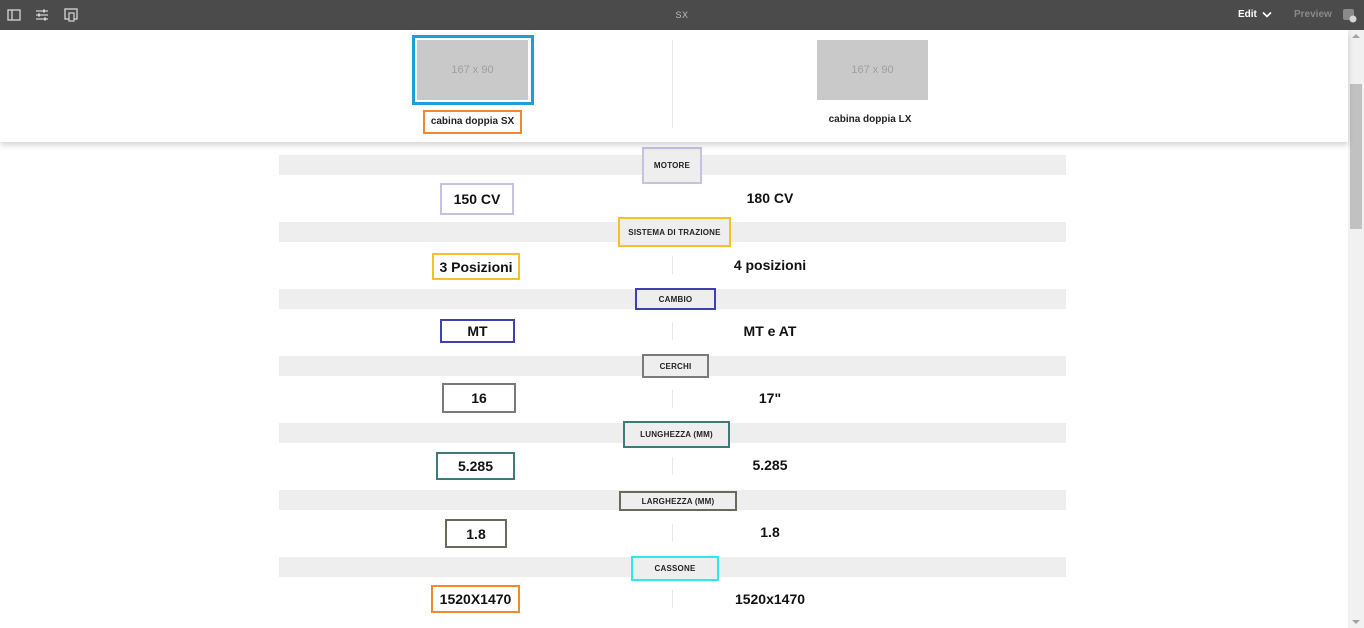 The image size is (1364, 628). I want to click on column-divider, so click(672, 84).